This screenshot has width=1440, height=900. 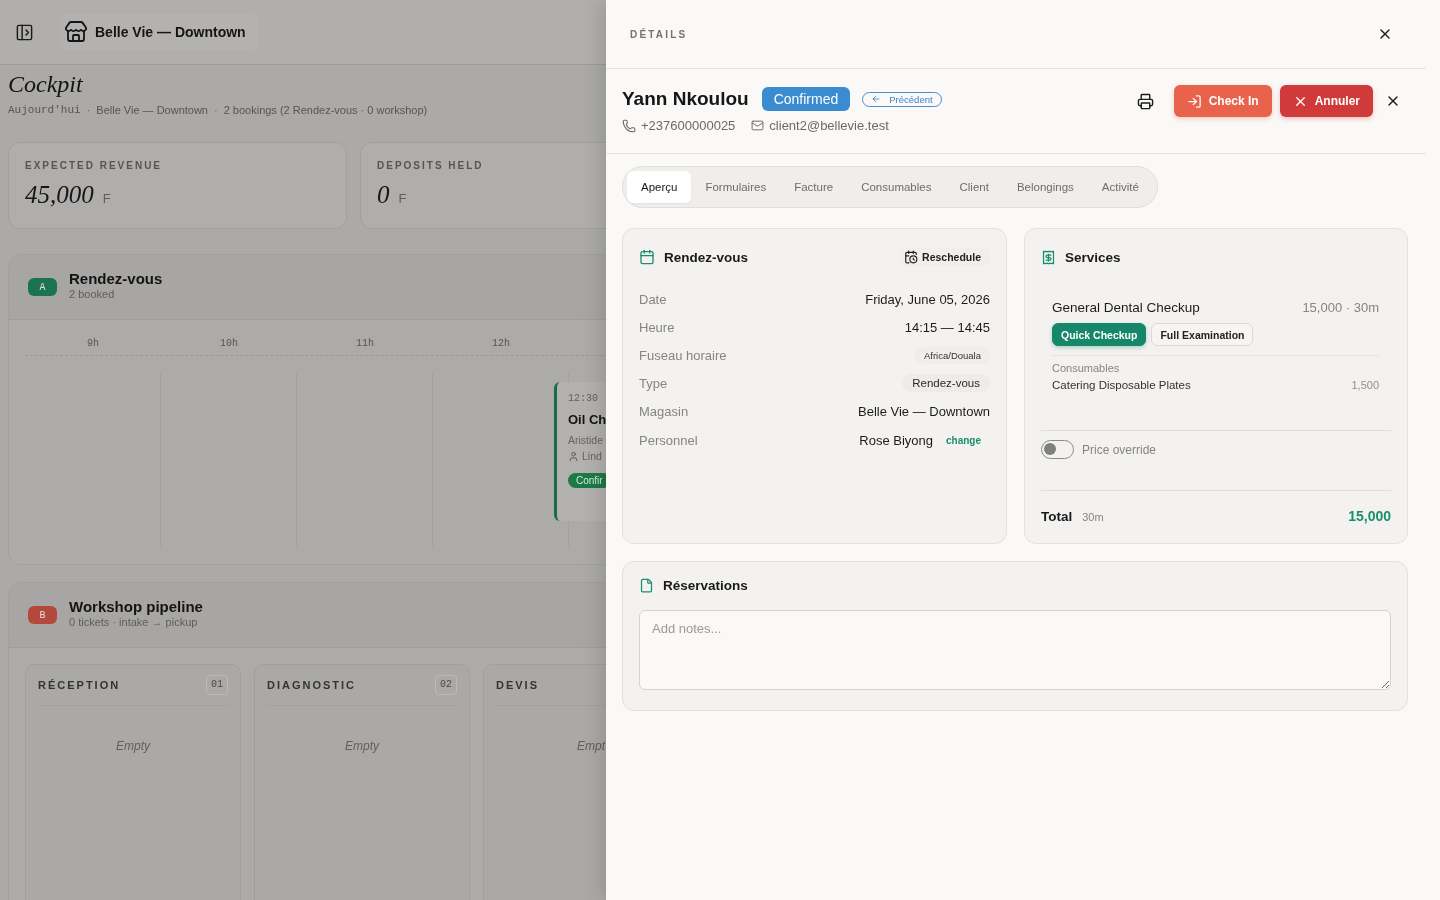 I want to click on client-name: Yann Nkoulou, so click(x=685, y=99).